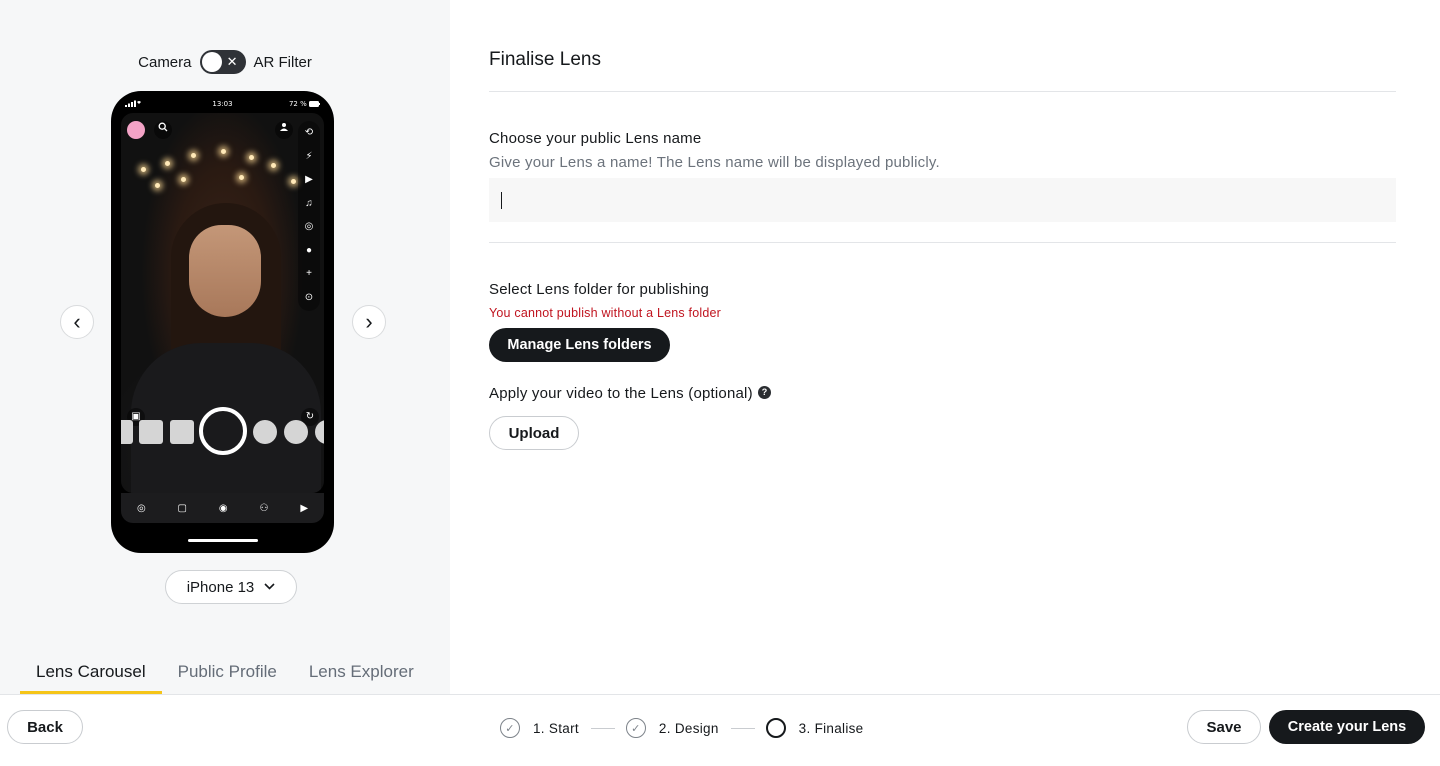 The image size is (1440, 766). I want to click on scan-icon: ⊙, so click(309, 298).